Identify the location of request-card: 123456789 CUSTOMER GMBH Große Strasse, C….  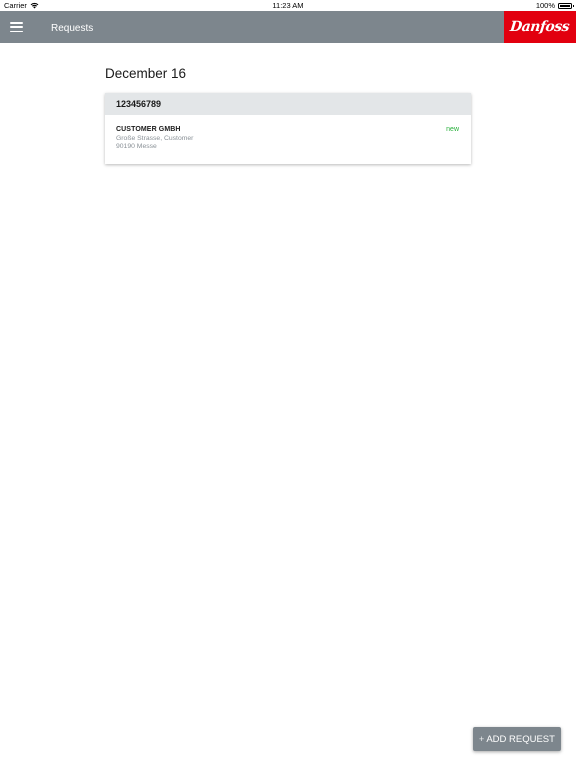
(288, 128).